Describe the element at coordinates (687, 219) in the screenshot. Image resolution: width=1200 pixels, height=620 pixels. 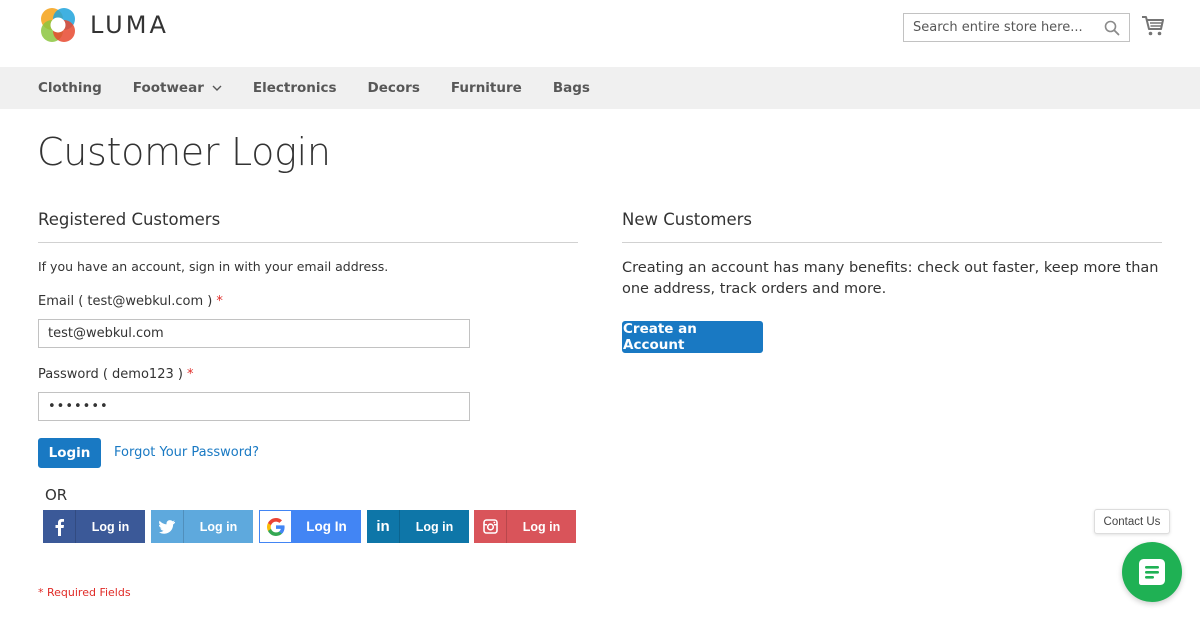
I see `new-customers-title: New Customers` at that location.